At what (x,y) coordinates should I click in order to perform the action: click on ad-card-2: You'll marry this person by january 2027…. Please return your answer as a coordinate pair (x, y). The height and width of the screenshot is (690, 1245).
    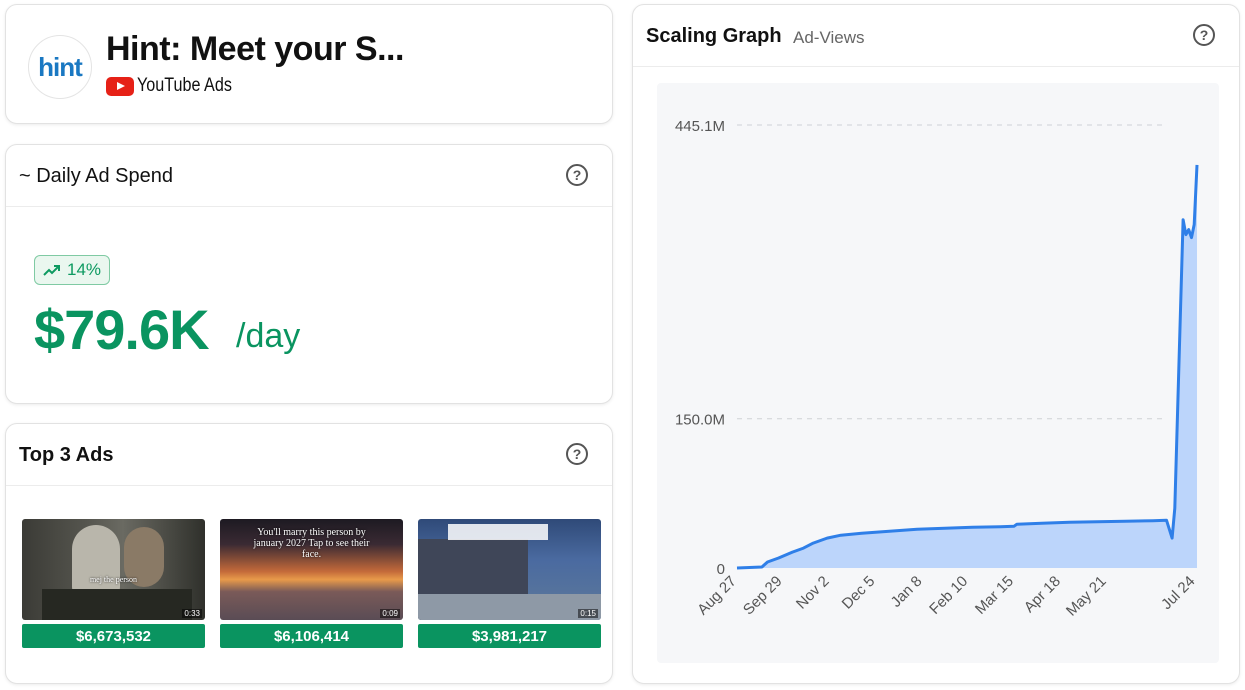
    Looking at the image, I should click on (311, 583).